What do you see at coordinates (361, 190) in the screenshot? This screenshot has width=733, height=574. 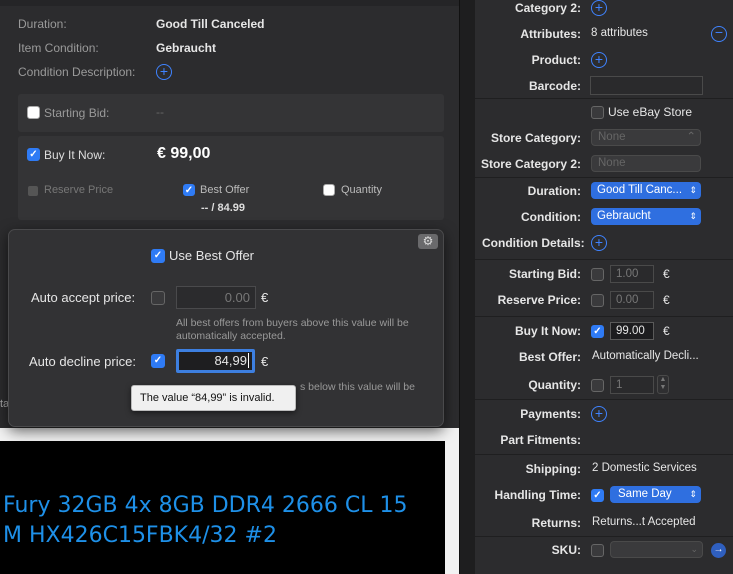 I see `quantity-label: Quantity` at bounding box center [361, 190].